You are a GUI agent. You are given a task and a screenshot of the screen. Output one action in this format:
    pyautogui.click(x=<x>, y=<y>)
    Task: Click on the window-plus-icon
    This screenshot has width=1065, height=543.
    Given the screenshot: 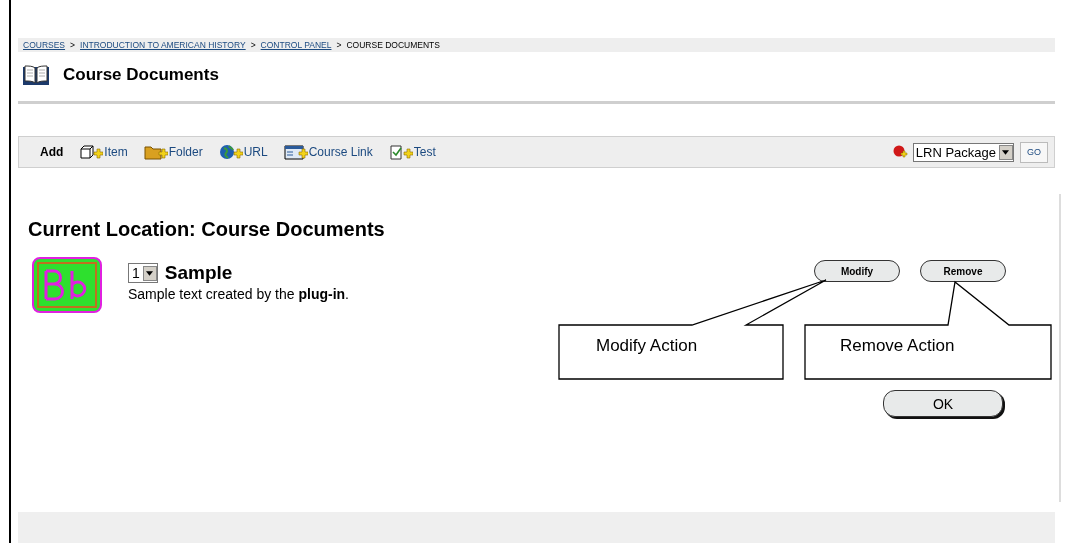 What is the action you would take?
    pyautogui.click(x=295, y=152)
    